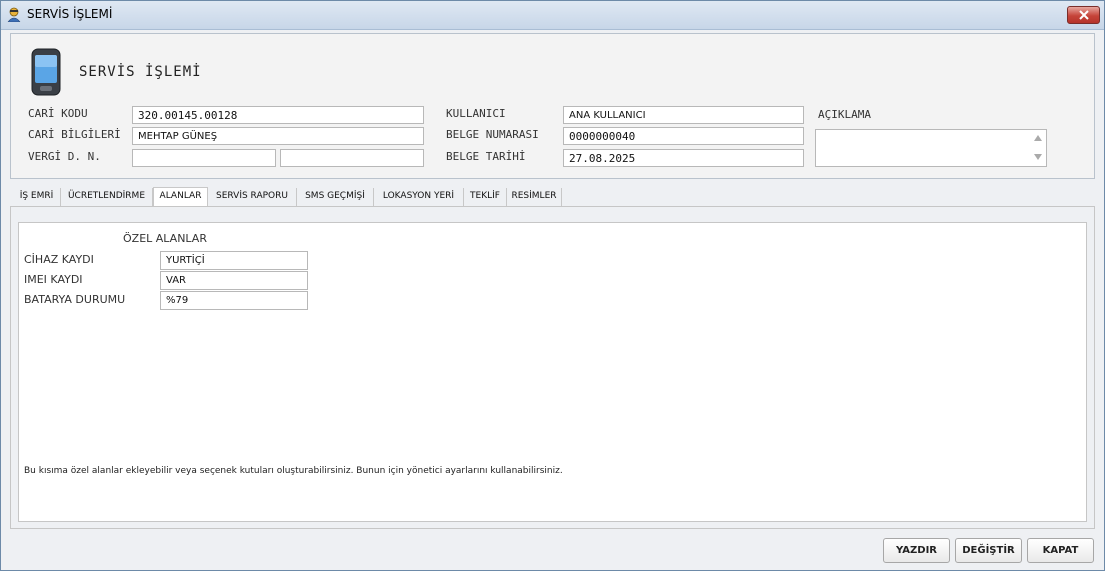  Describe the element at coordinates (64, 156) in the screenshot. I see `vergi-label: VERGİ D. N.` at that location.